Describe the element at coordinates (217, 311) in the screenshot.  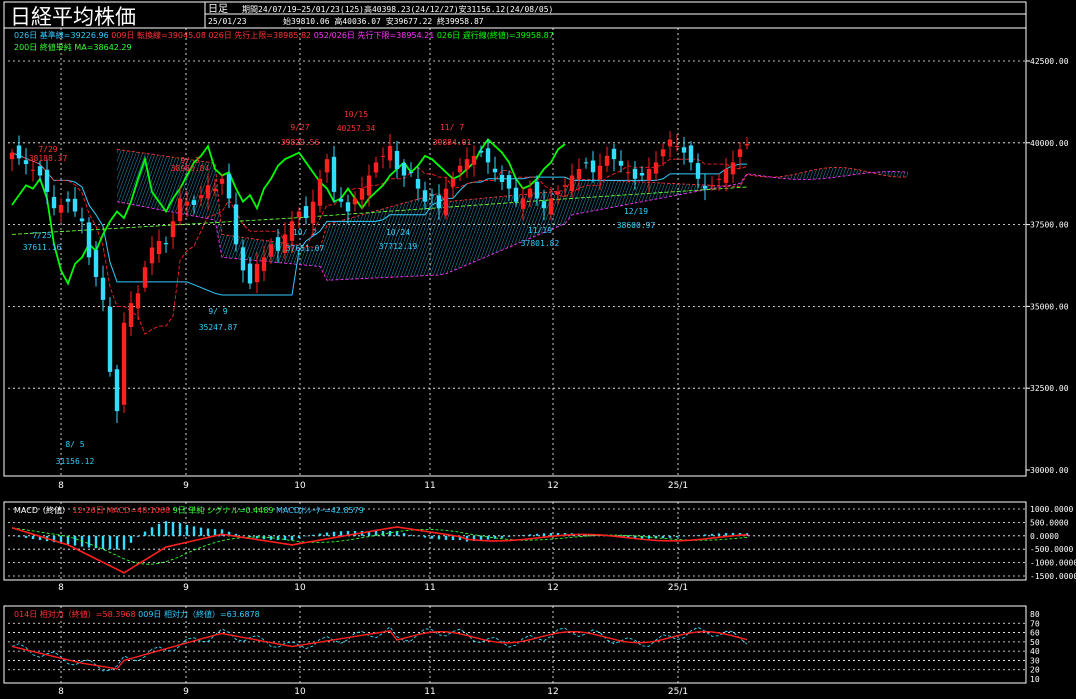
I see `annotation-date: 9/ 9` at that location.